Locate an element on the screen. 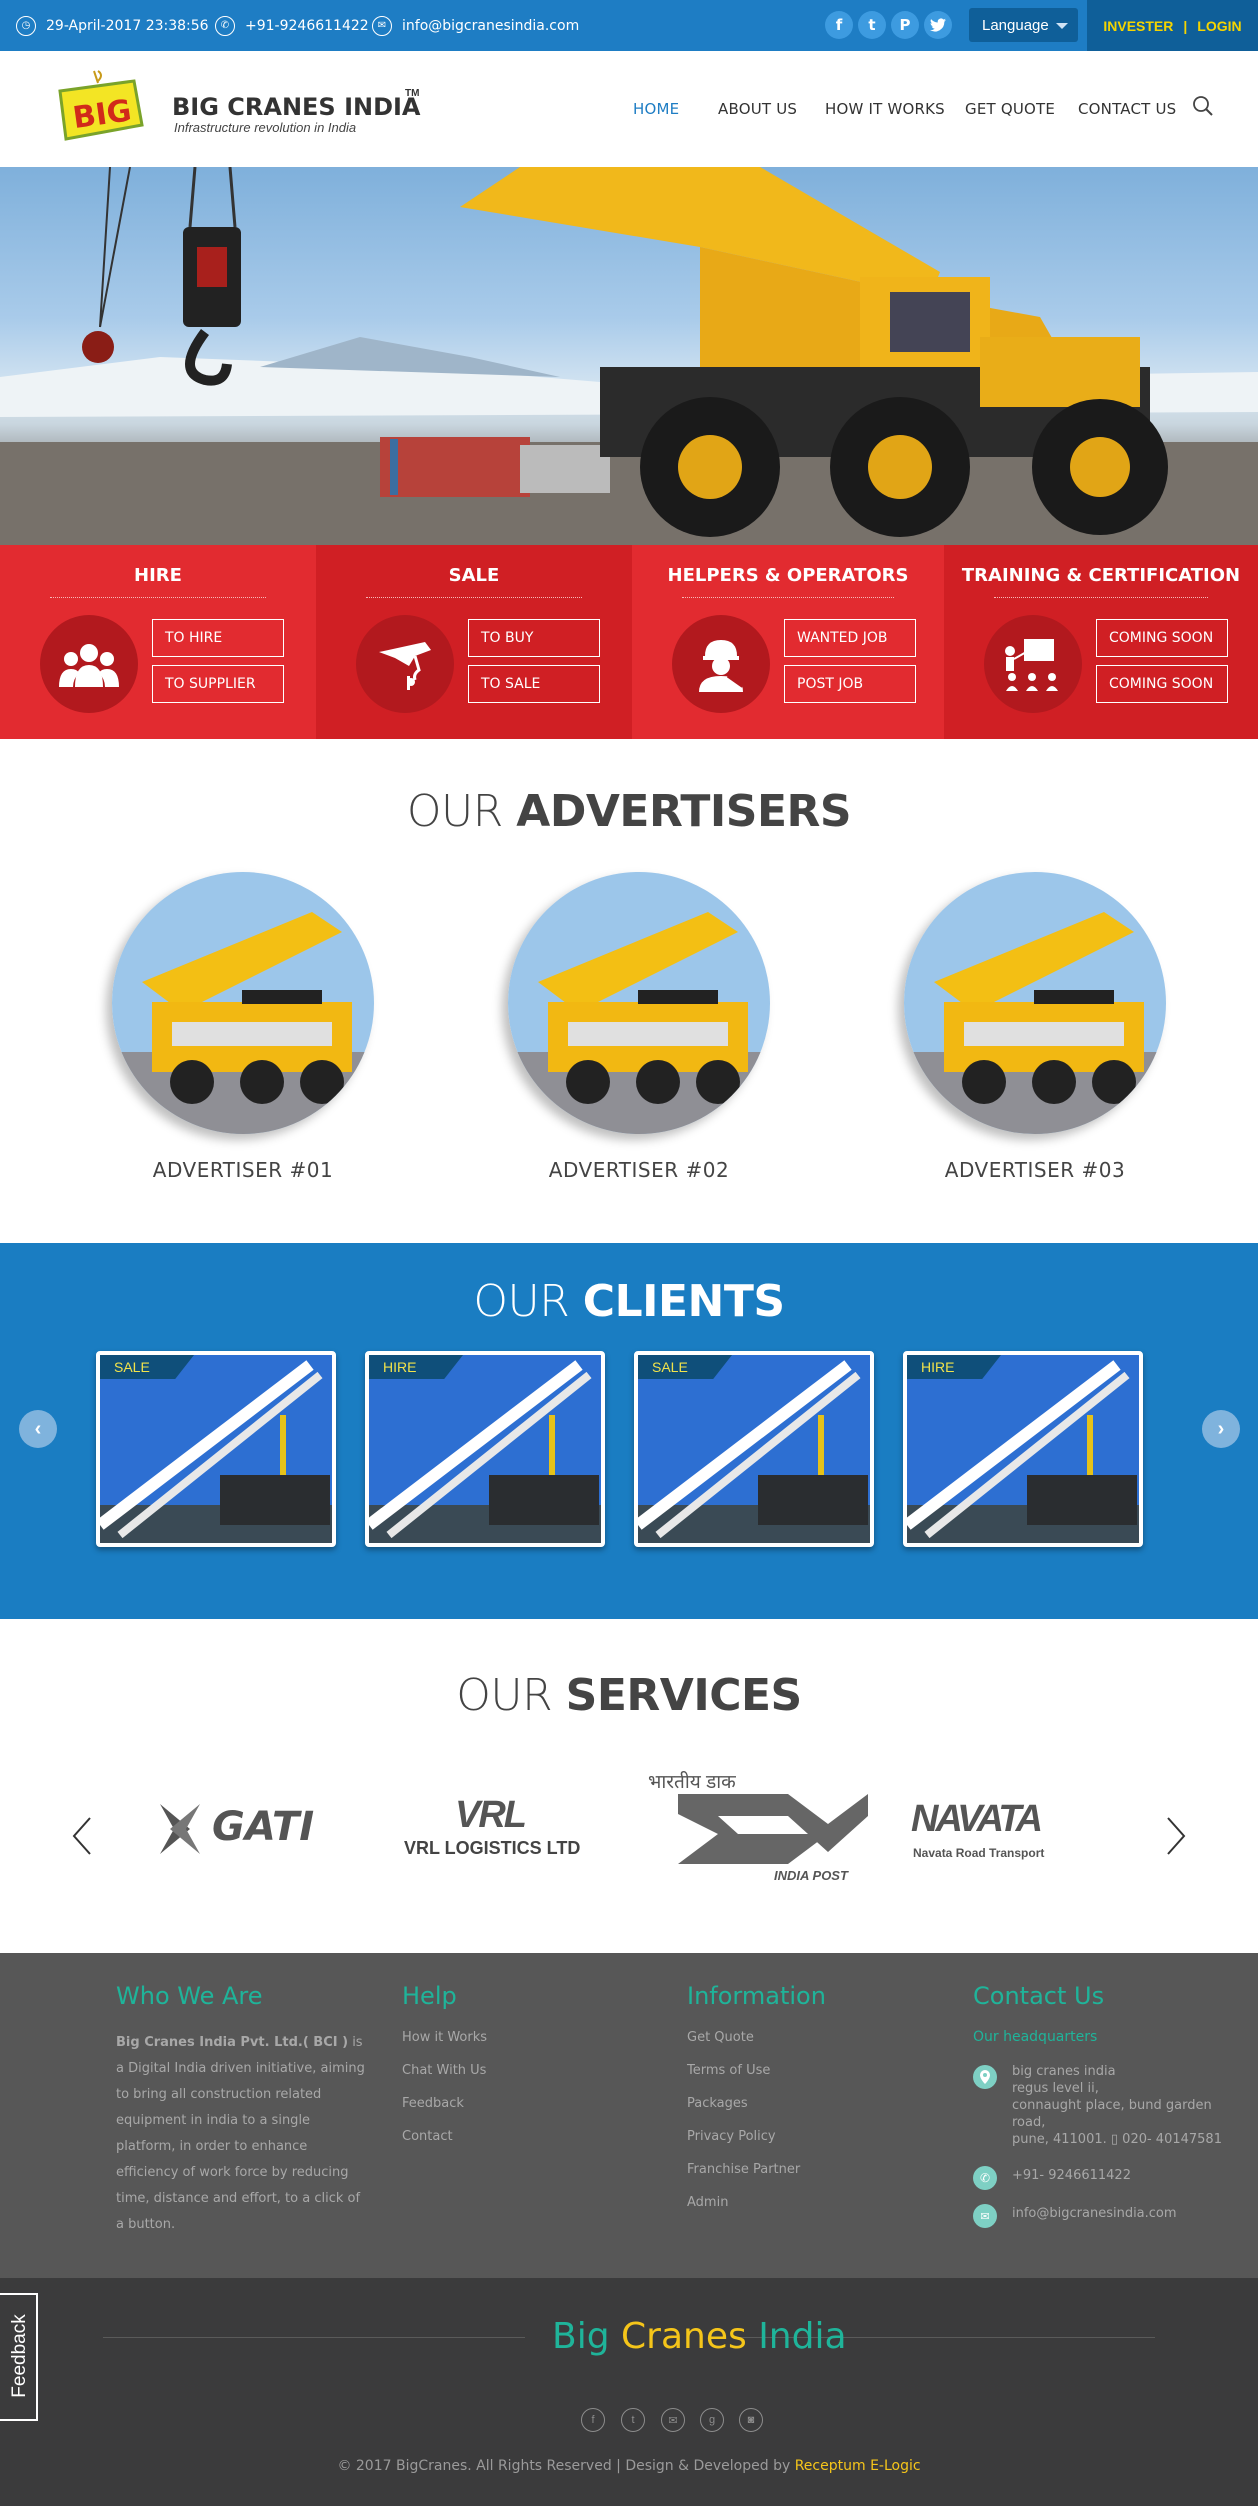 The height and width of the screenshot is (2506, 1258). category-title: HIRE is located at coordinates (158, 575).